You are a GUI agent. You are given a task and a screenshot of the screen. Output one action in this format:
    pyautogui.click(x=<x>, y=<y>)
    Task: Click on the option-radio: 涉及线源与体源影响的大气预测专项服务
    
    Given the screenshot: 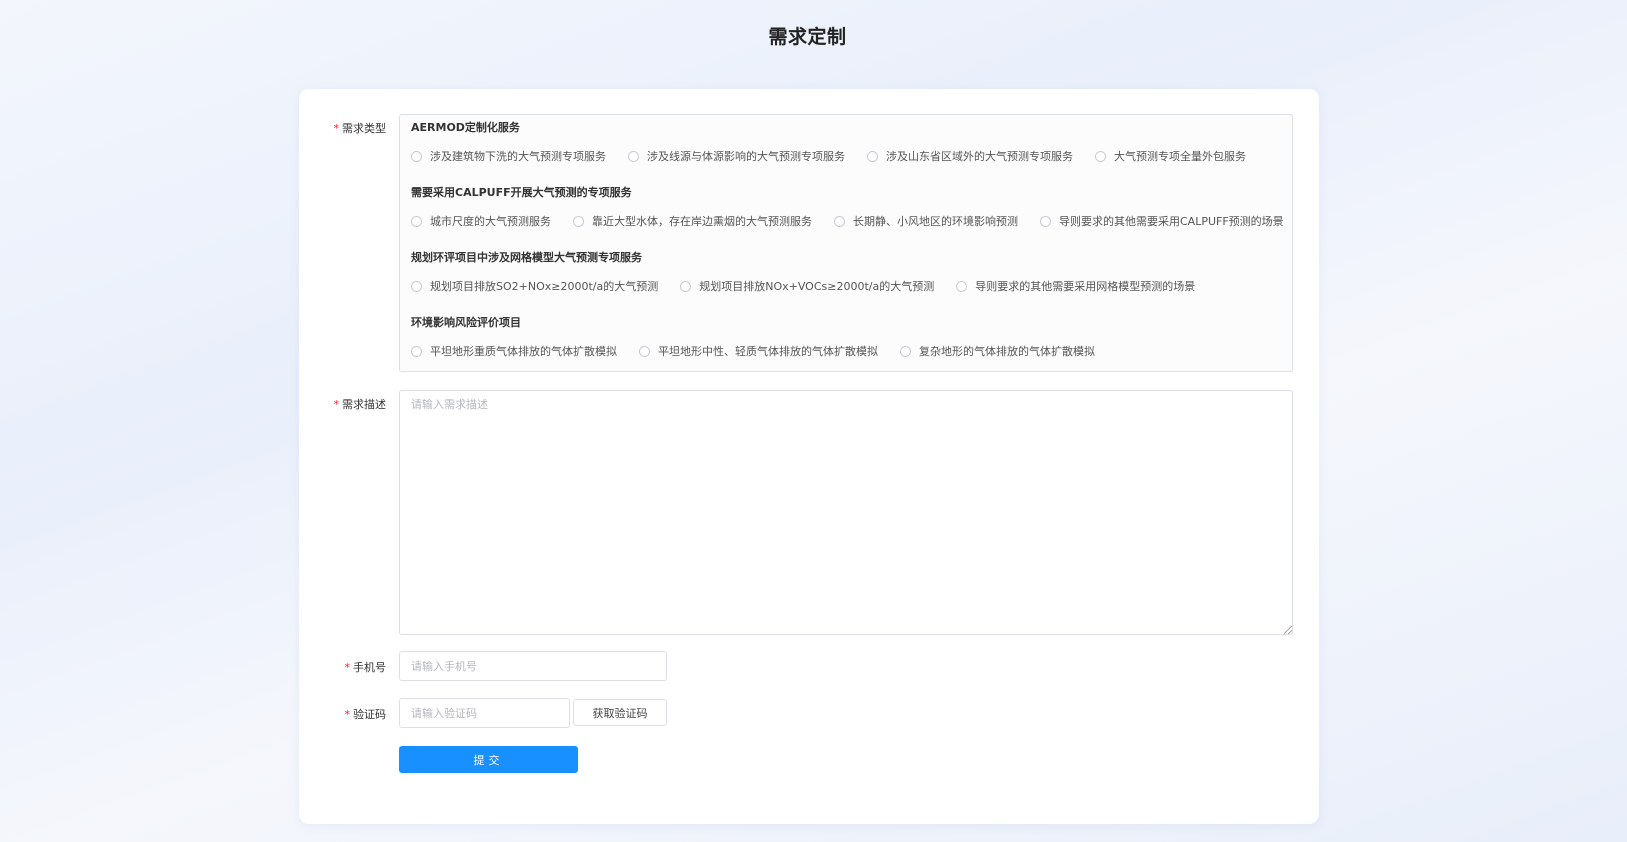 What is the action you would take?
    pyautogui.click(x=736, y=156)
    